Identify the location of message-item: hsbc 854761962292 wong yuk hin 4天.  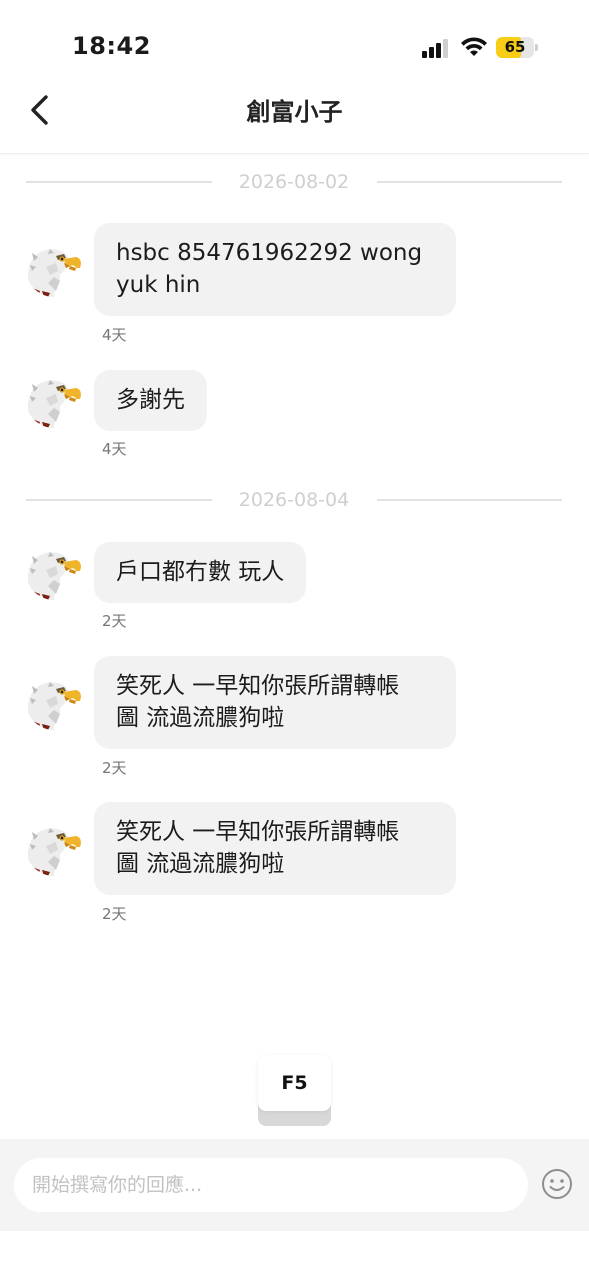
(246, 283).